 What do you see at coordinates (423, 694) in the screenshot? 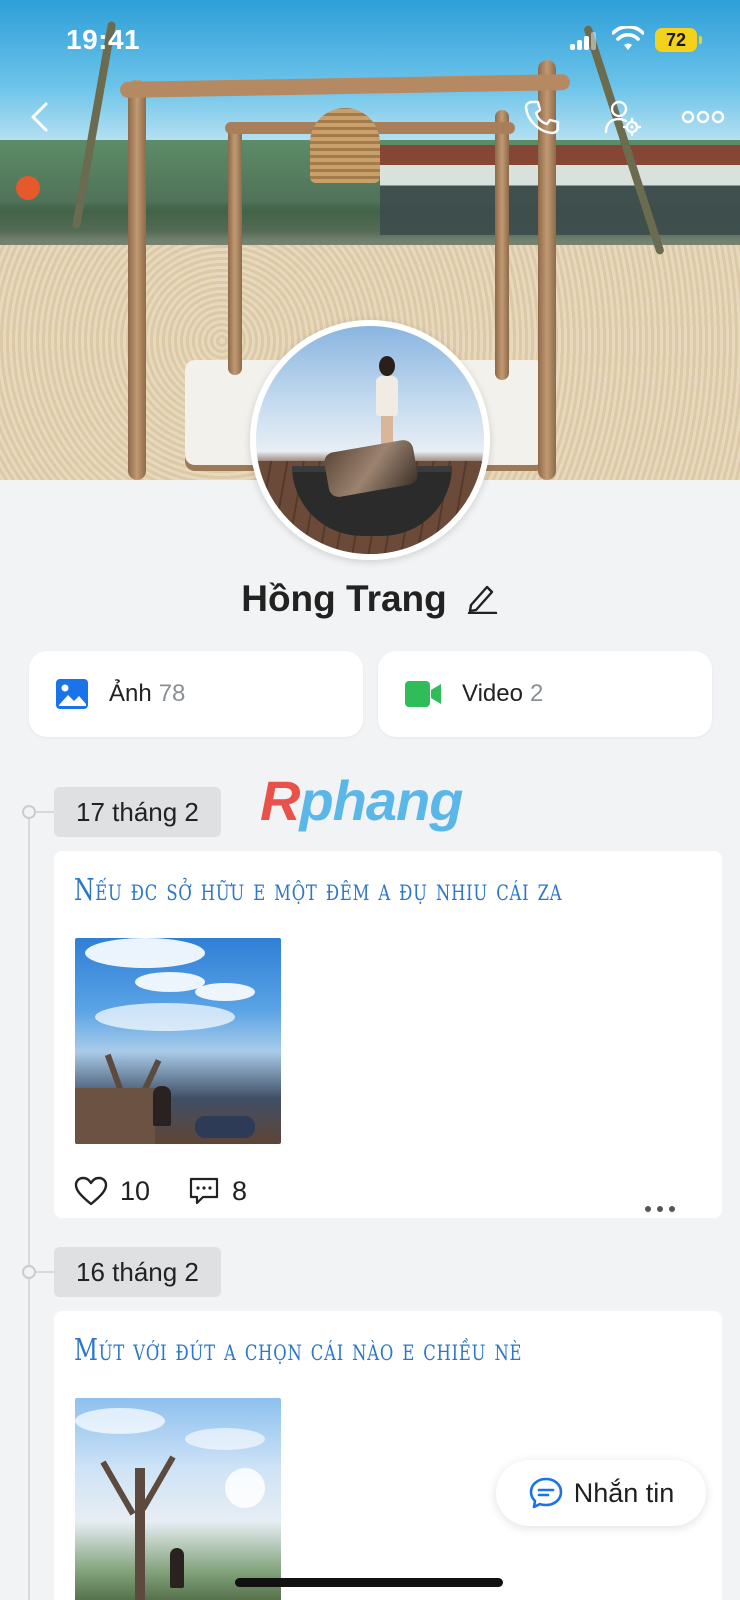
I see `video-icon` at bounding box center [423, 694].